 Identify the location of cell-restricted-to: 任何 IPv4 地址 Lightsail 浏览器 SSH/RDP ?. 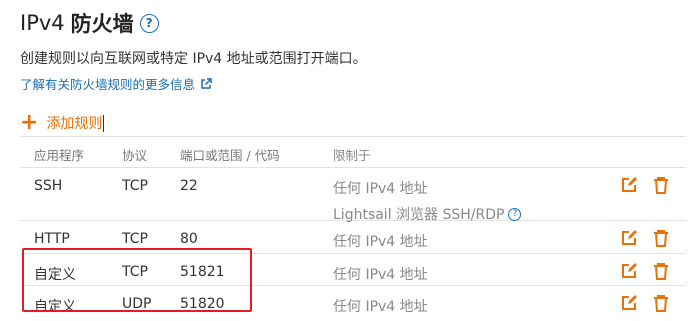
(427, 201).